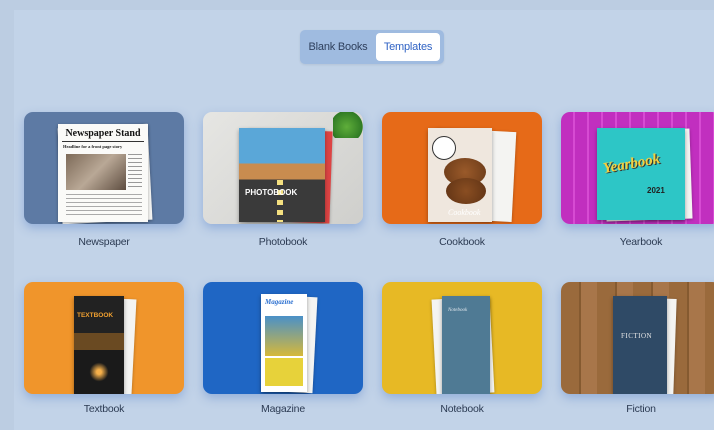 The width and height of the screenshot is (714, 430). I want to click on fiction-cover-title: FICTION, so click(637, 336).